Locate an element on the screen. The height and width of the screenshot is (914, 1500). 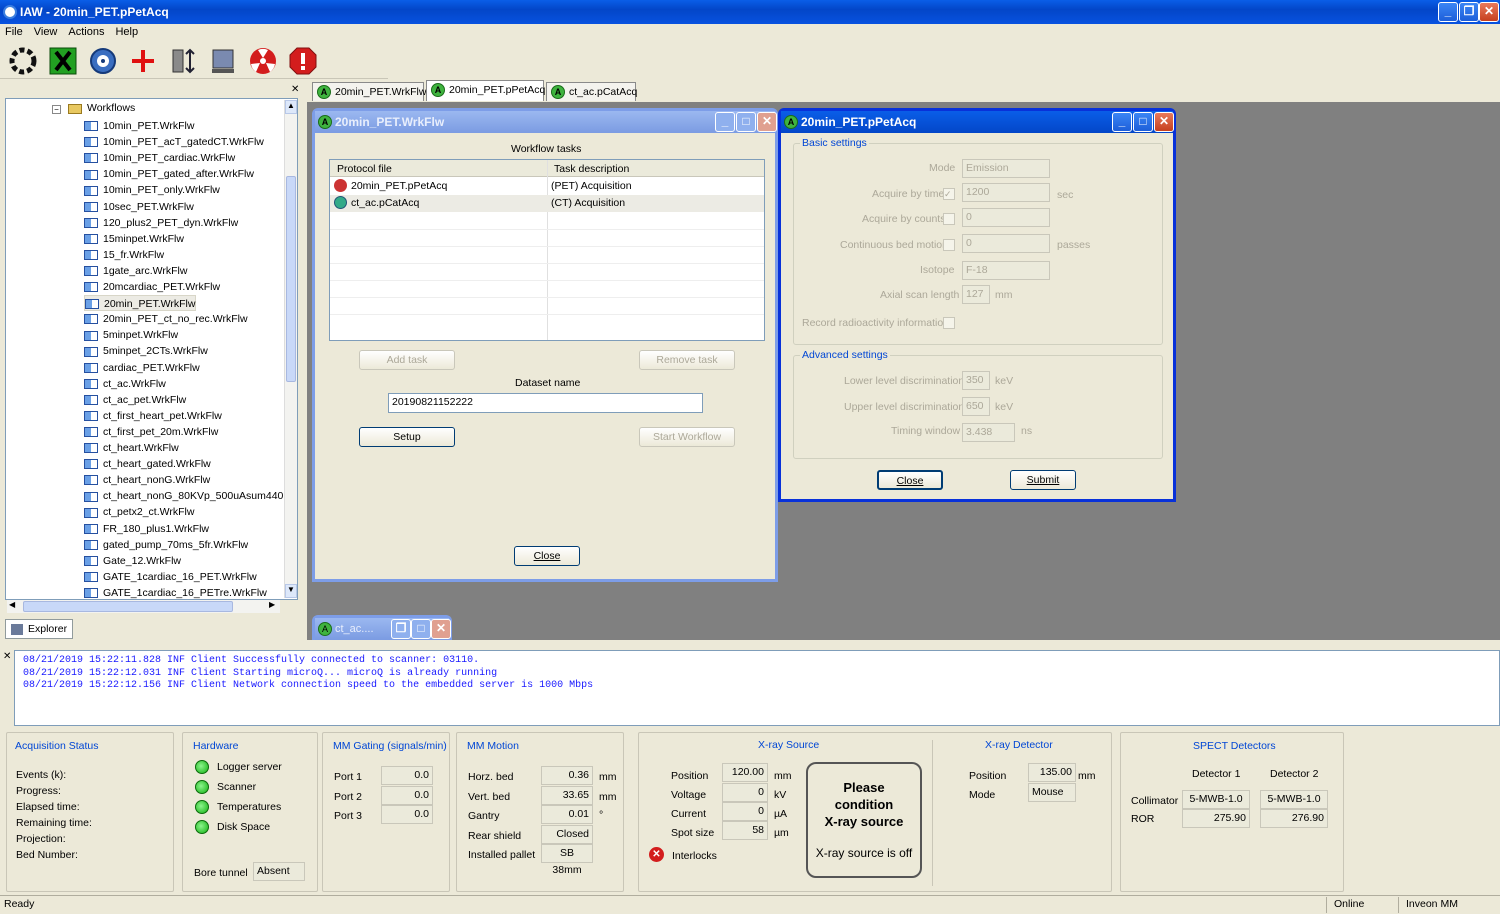
tree-root-label: Workflows is located at coordinates (111, 108).